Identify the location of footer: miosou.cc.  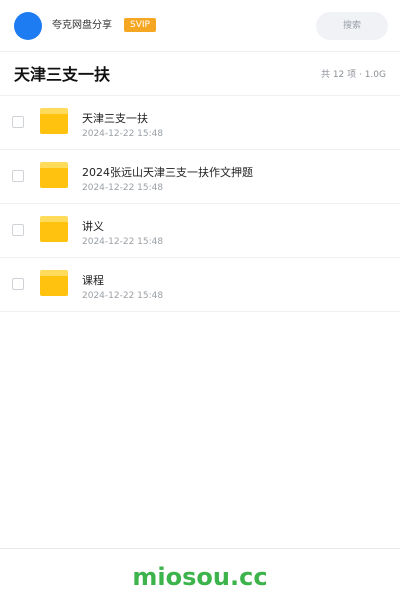
(200, 574).